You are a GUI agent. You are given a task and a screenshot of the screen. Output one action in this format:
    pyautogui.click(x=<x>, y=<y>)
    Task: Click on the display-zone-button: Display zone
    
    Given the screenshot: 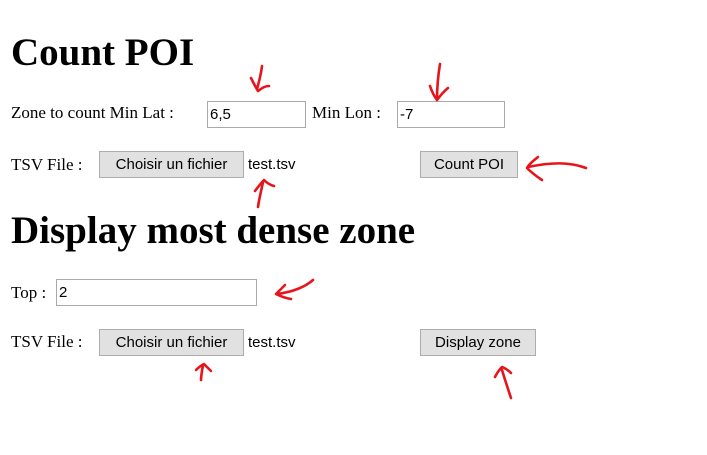 What is the action you would take?
    pyautogui.click(x=478, y=342)
    